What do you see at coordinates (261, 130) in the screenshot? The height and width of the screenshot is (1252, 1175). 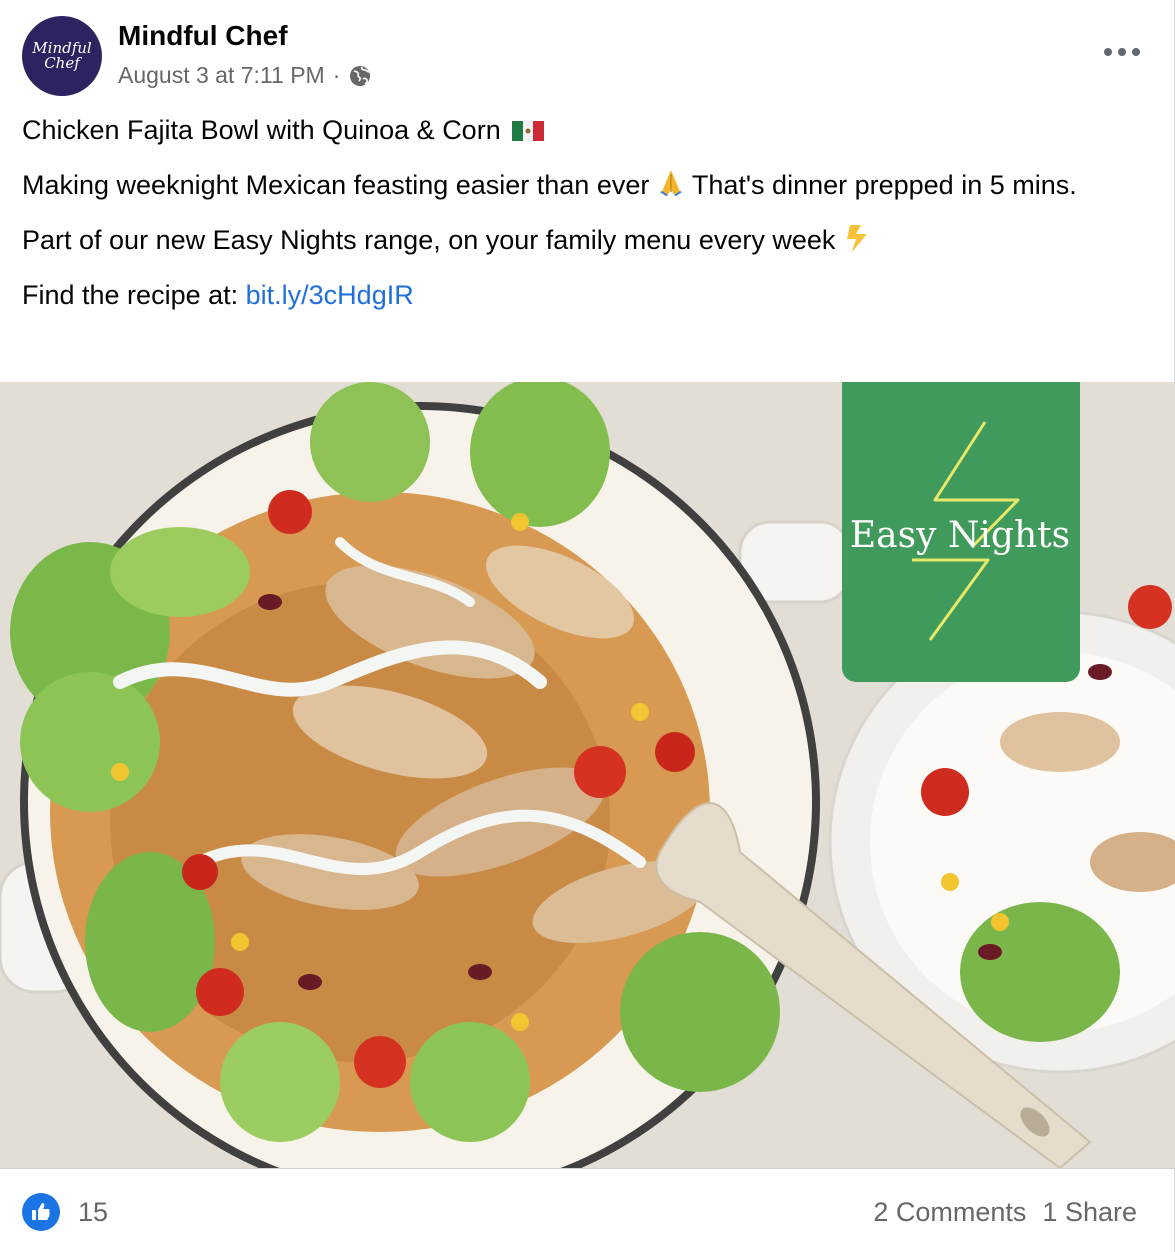 I see `post-title-text: Chicken Fajita Bowl with Quinoa & Corn` at bounding box center [261, 130].